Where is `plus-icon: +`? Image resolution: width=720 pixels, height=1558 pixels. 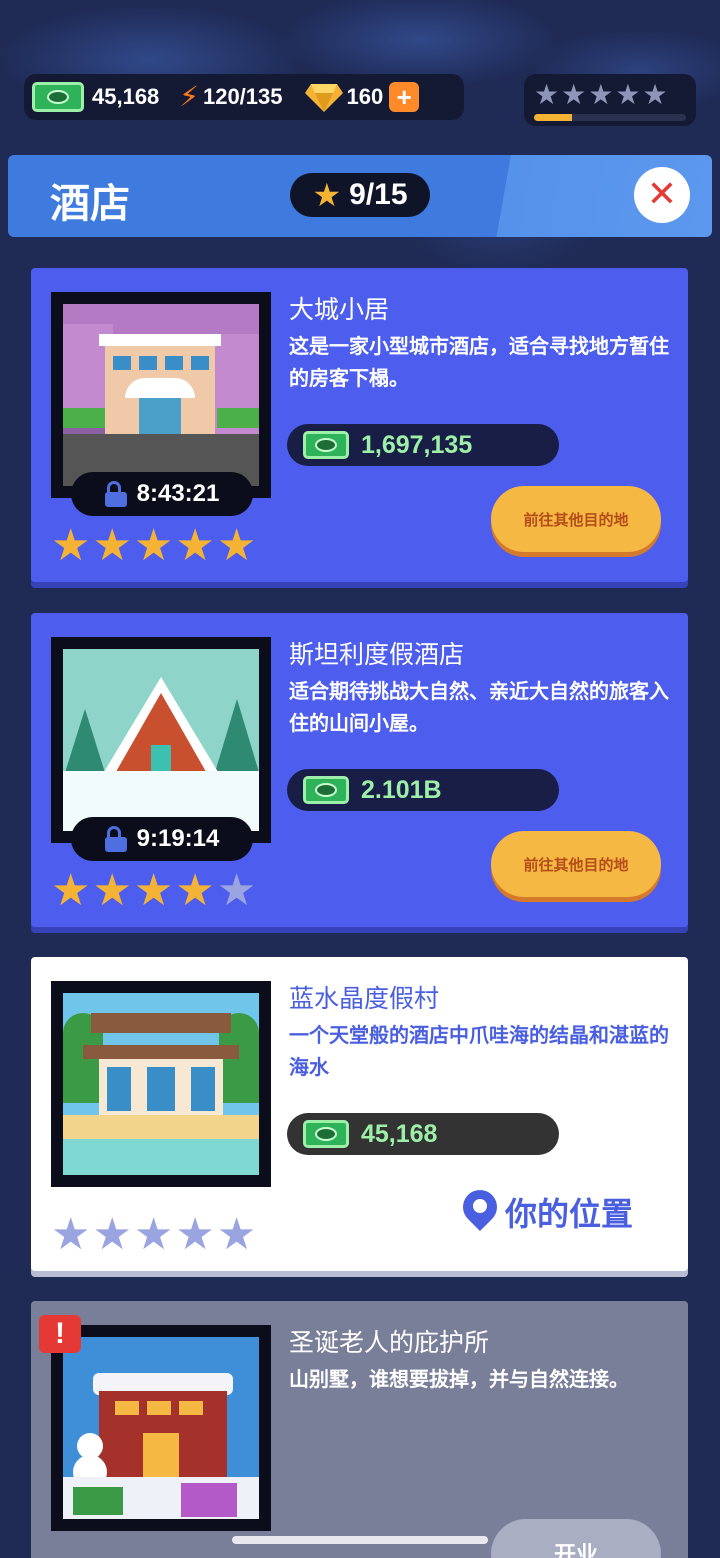
plus-icon: + is located at coordinates (404, 97).